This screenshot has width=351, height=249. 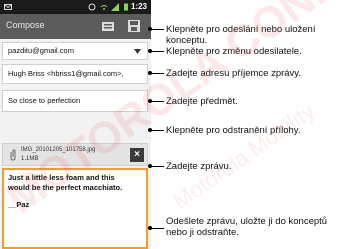 I want to click on recipient-field: Hugh Briss <hbriss1@gmail.com>,, so click(x=75, y=74).